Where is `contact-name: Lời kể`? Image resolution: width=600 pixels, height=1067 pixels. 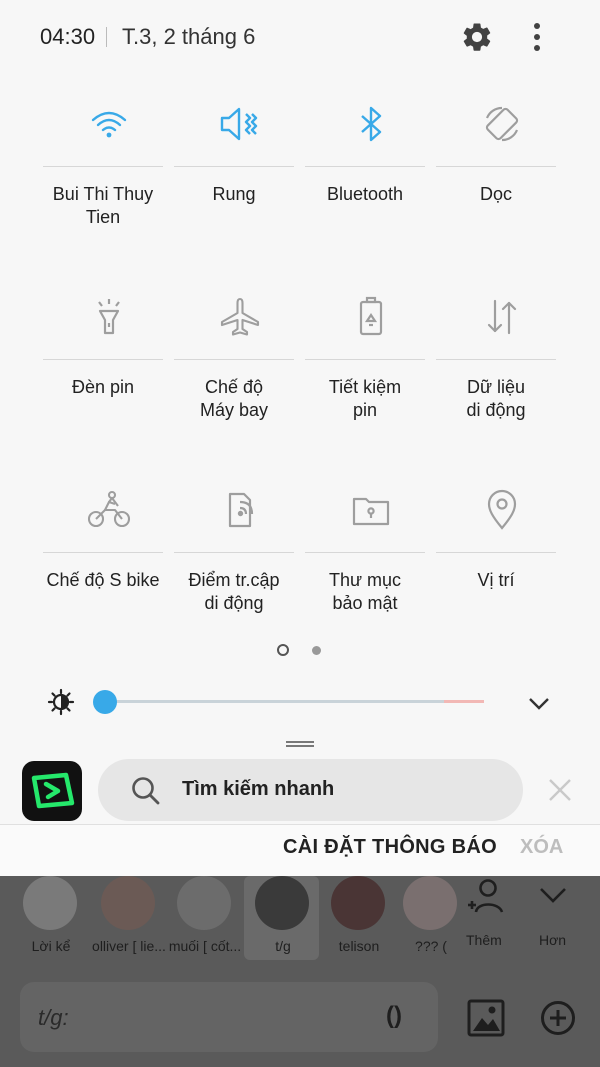 contact-name: Lời kể is located at coordinates (51, 946).